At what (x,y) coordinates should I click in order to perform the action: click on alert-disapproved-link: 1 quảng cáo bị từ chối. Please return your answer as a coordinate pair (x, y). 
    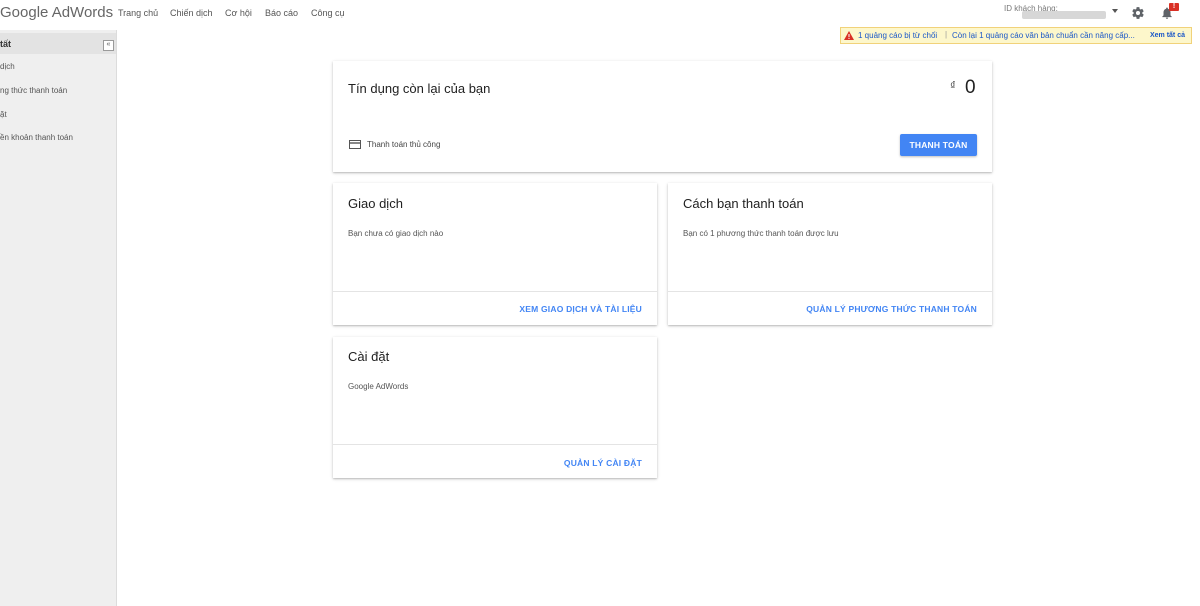
    Looking at the image, I should click on (897, 35).